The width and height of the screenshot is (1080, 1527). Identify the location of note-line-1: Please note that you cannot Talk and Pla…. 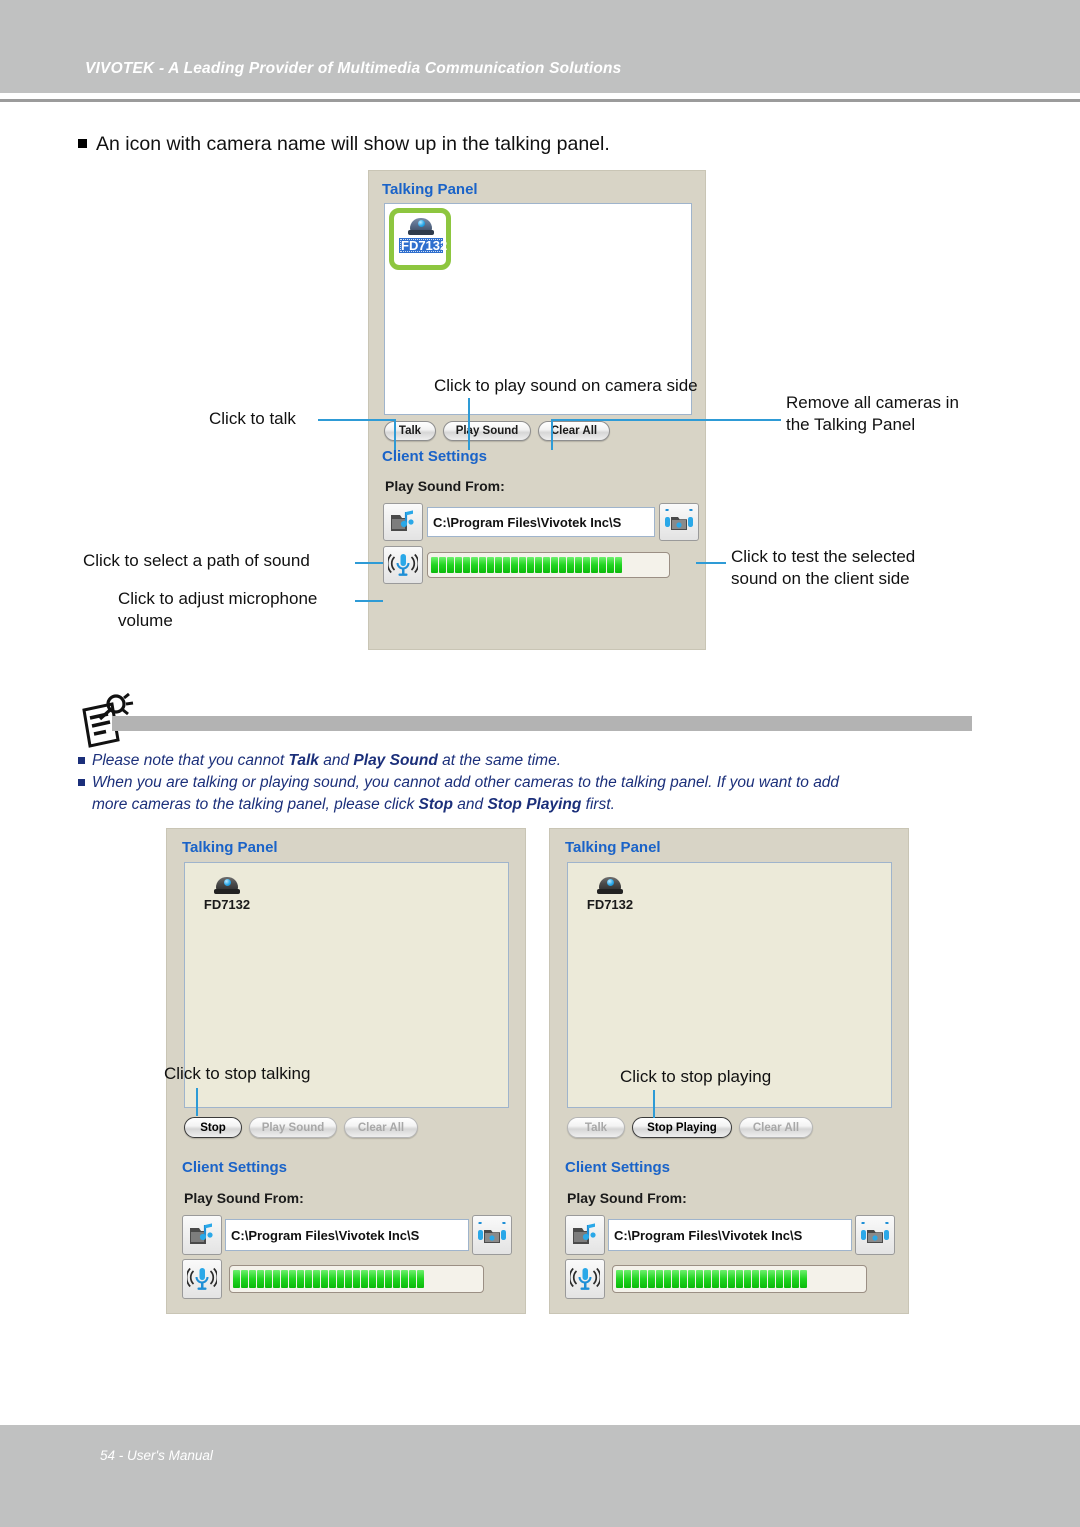
(326, 761).